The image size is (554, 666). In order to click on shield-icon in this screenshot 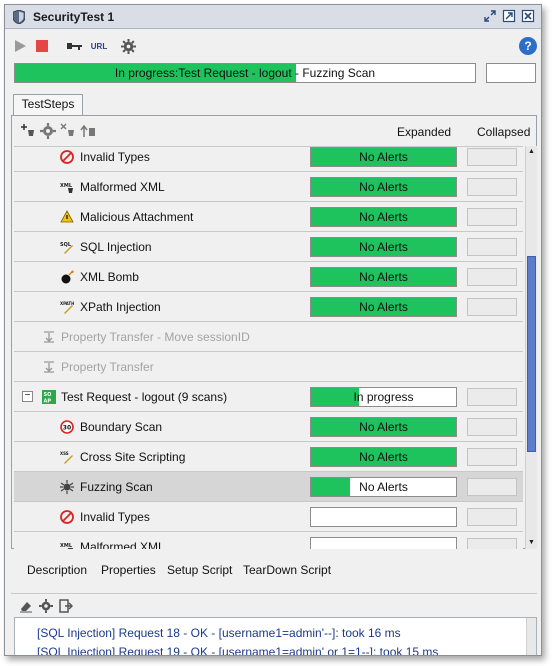, I will do `click(19, 17)`.